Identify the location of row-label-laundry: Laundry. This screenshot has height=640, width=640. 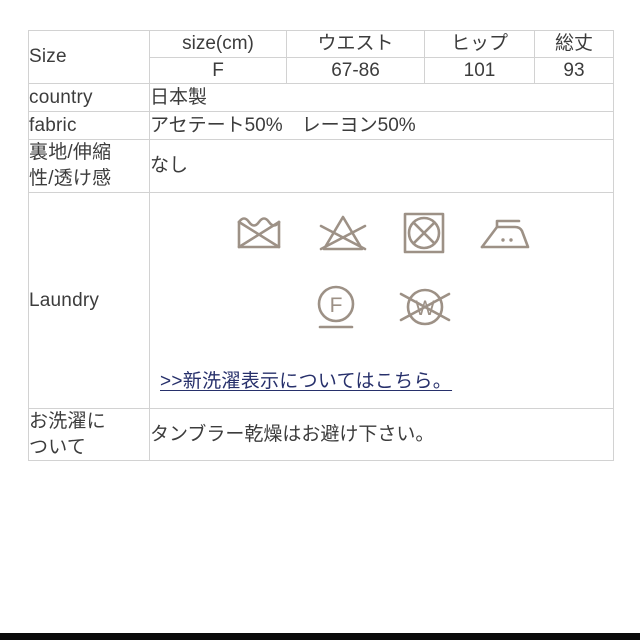
(89, 300).